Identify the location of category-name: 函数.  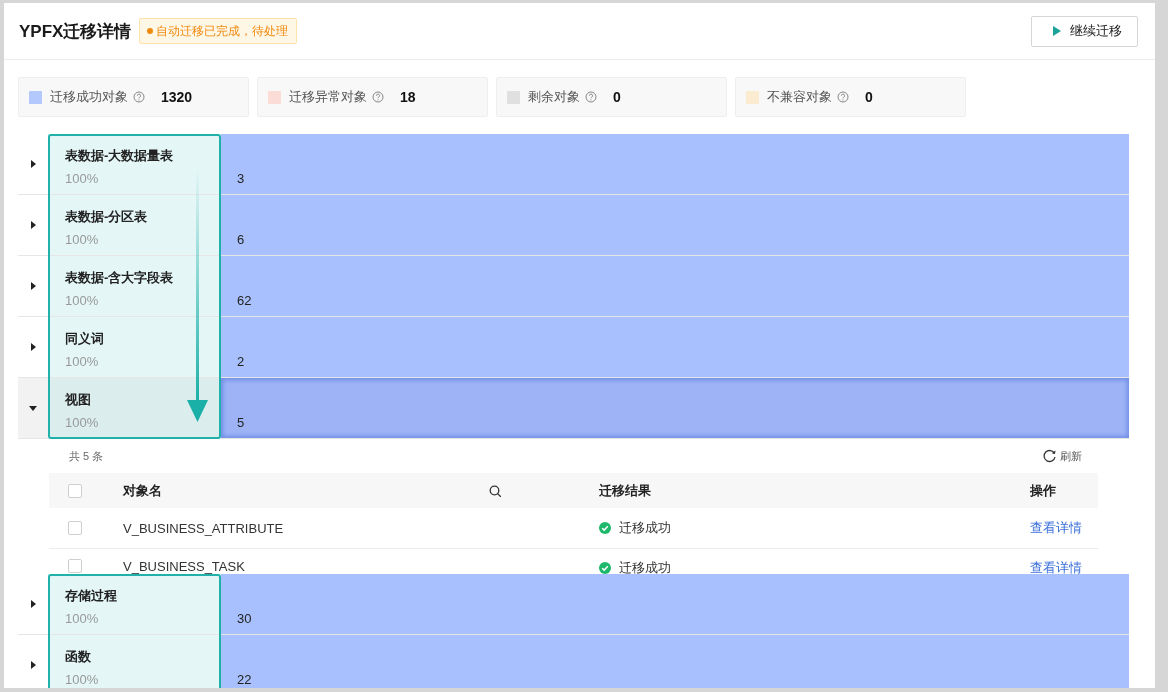
(78, 657).